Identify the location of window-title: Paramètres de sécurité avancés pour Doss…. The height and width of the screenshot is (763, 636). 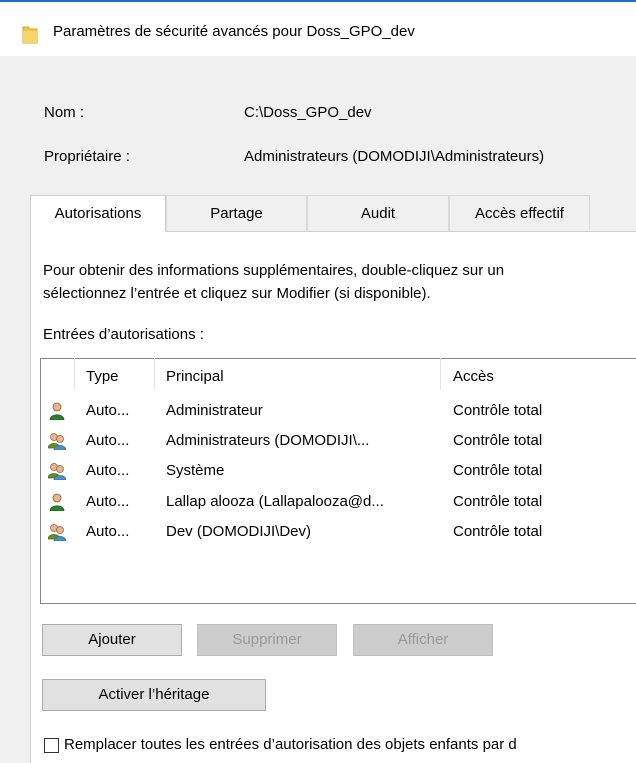
(234, 31).